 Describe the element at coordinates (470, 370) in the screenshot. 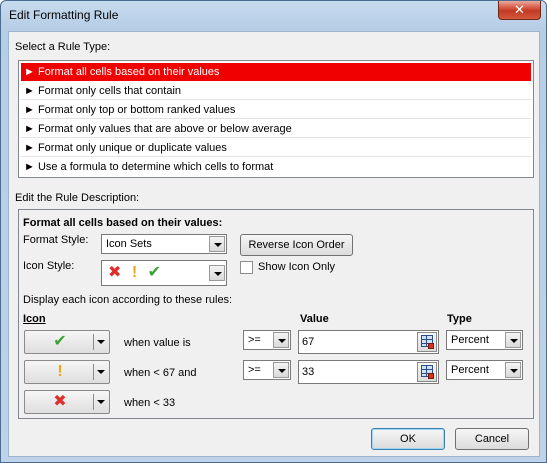

I see `rule-2-type-value: Percent` at that location.